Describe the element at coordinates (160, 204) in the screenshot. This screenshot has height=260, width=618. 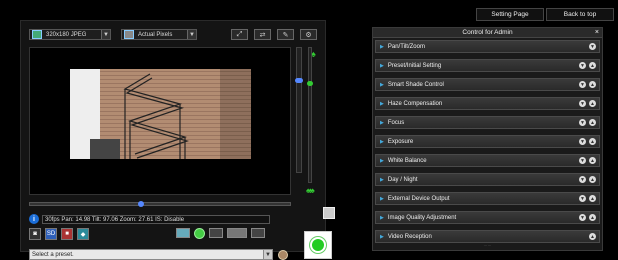
I see `pan-slider` at that location.